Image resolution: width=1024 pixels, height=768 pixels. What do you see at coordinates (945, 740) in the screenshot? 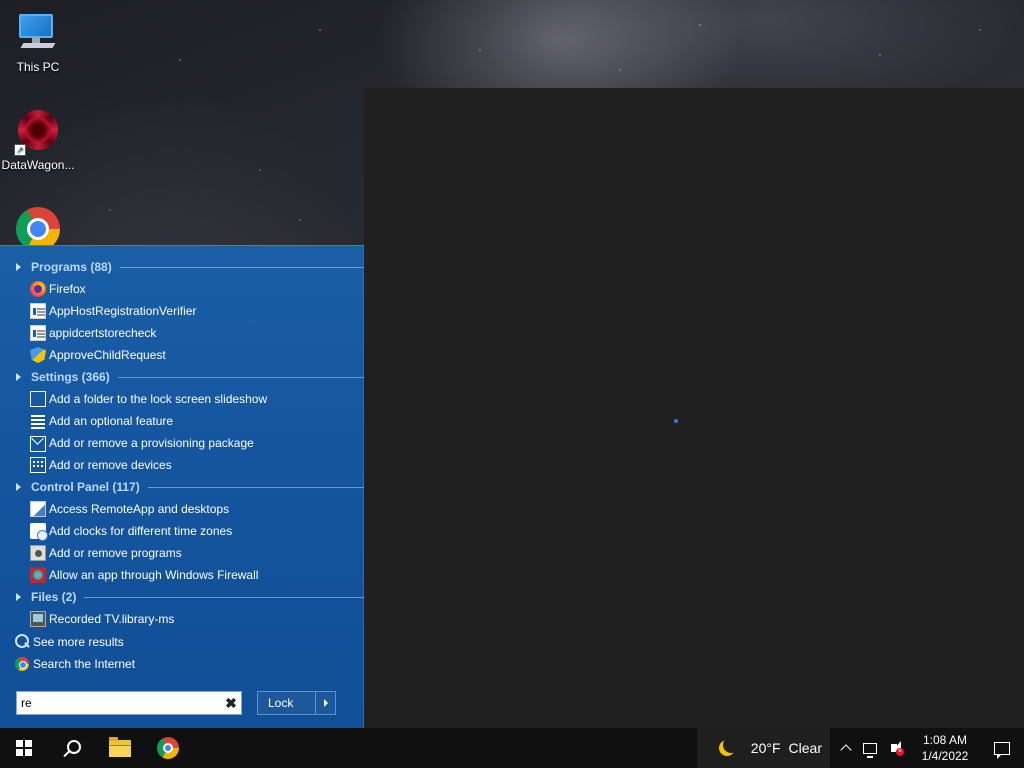
I see `clock-time: 1:08 AM` at bounding box center [945, 740].